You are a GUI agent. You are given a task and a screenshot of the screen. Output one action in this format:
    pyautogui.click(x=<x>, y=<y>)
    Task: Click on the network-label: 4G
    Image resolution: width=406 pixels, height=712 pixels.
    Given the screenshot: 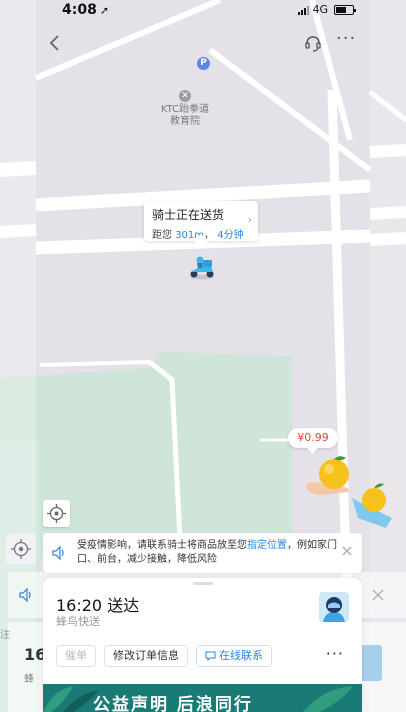 What is the action you would take?
    pyautogui.click(x=320, y=9)
    